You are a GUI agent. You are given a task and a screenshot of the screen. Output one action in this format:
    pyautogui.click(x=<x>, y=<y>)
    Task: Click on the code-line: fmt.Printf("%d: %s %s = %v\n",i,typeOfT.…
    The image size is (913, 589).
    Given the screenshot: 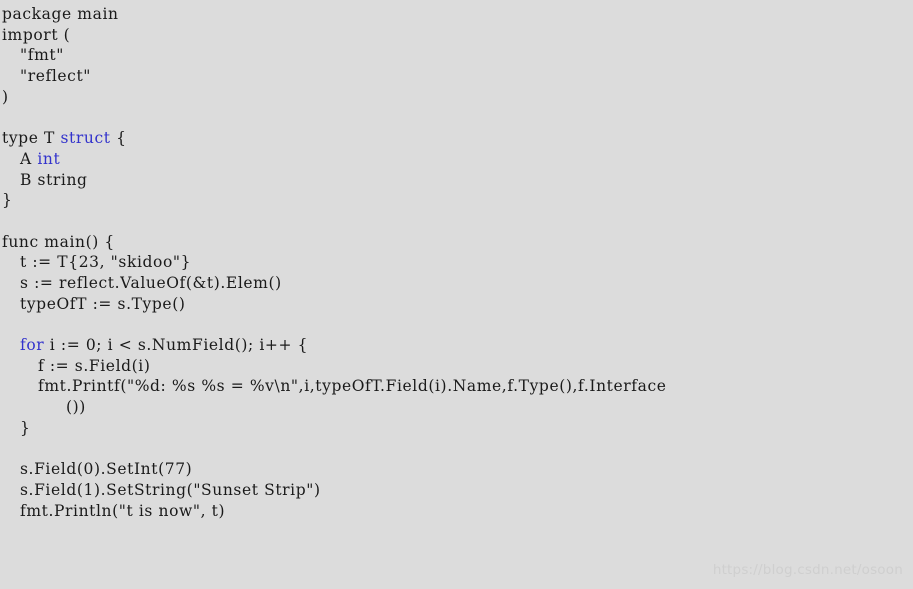 What is the action you would take?
    pyautogui.click(x=456, y=386)
    